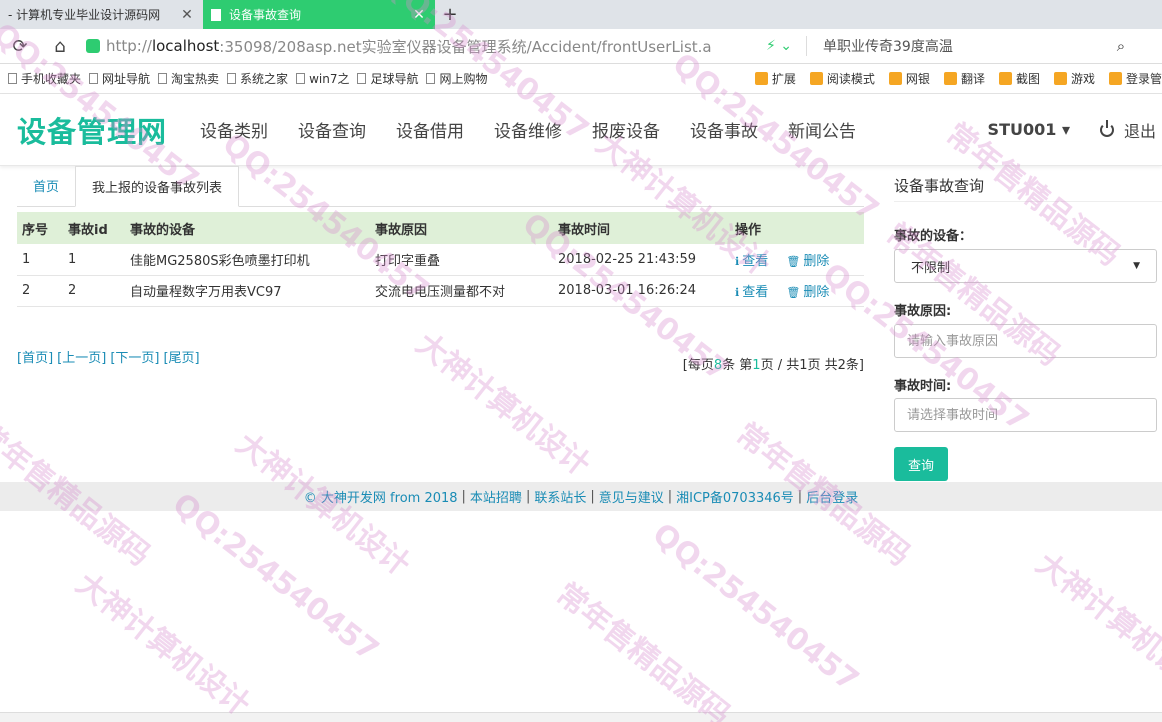 The width and height of the screenshot is (1162, 722). I want to click on cell-device: 自动量程数字万用表VC97, so click(247, 291).